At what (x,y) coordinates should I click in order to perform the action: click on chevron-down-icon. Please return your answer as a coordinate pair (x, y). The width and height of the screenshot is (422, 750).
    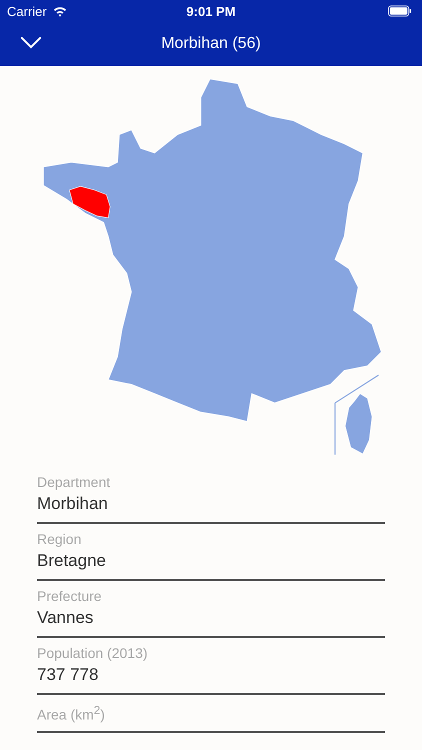
    Looking at the image, I should click on (31, 42).